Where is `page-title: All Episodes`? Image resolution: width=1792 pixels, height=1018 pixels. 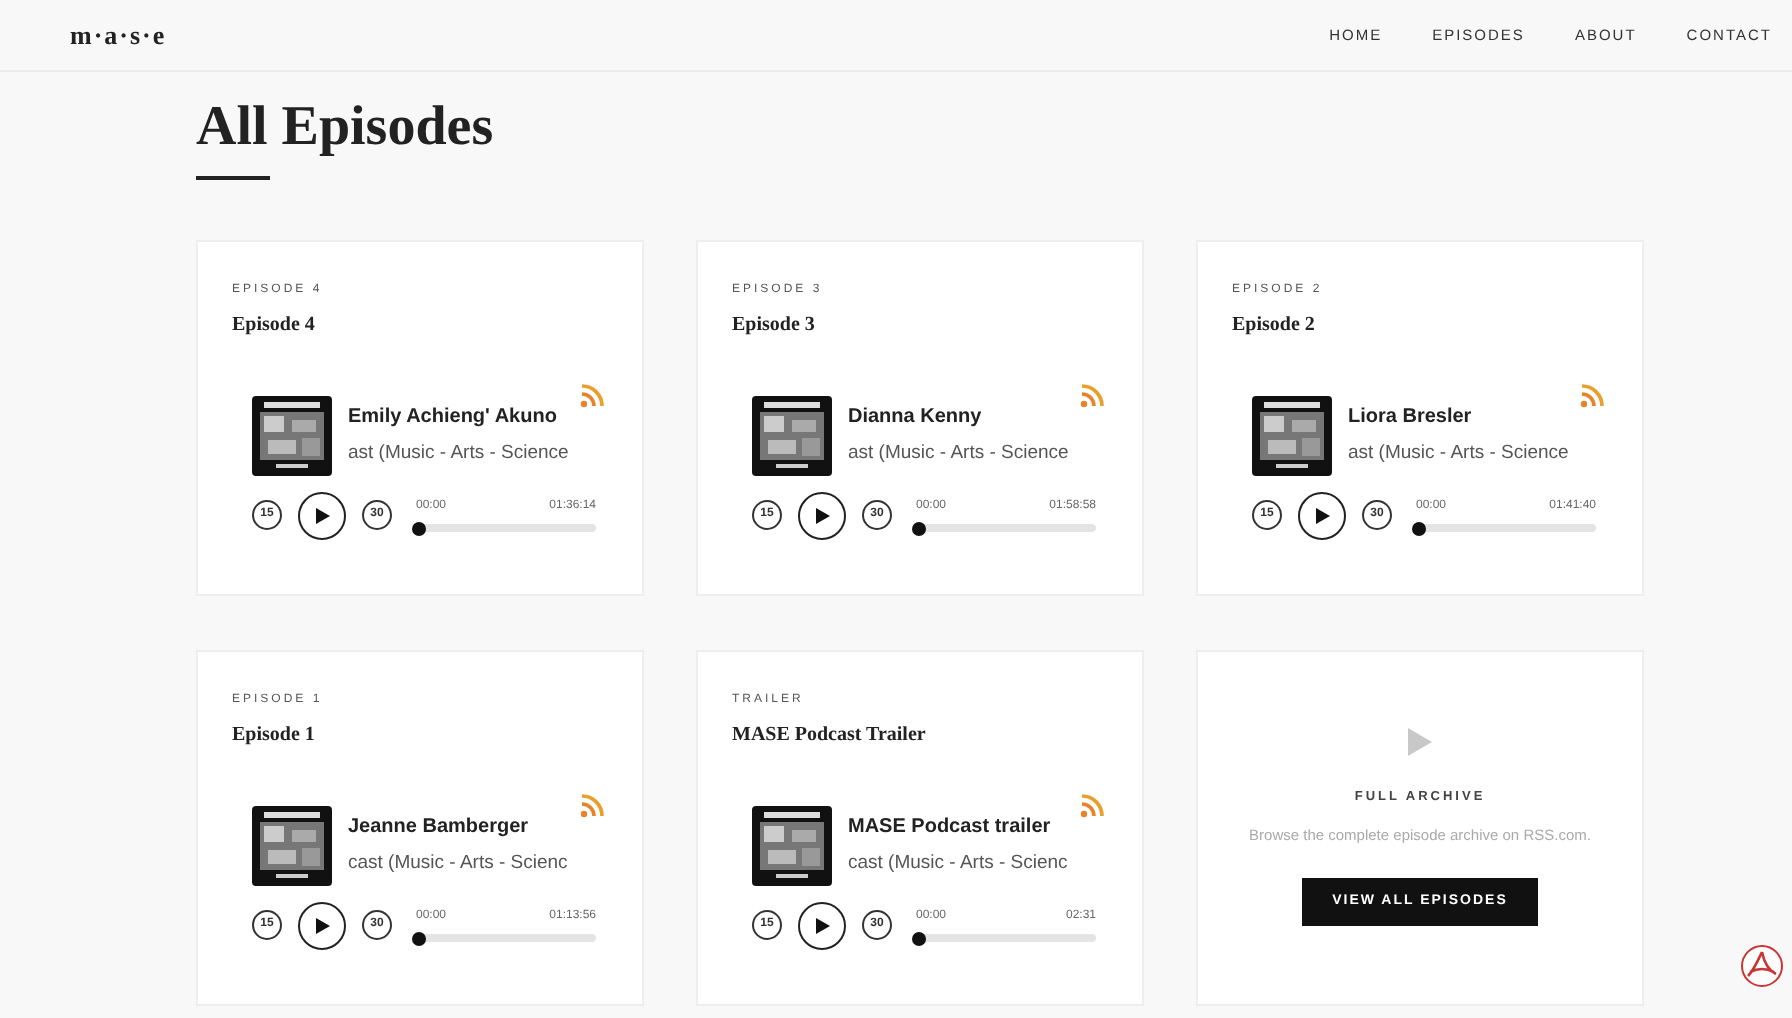 page-title: All Episodes is located at coordinates (346, 128).